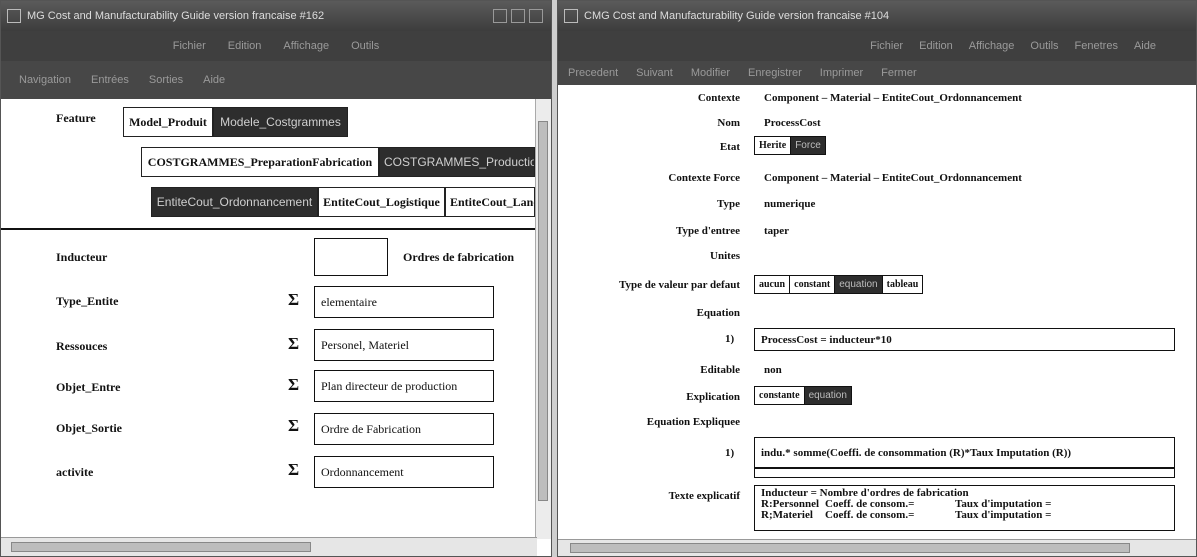 The height and width of the screenshot is (557, 1197). What do you see at coordinates (720, 370) in the screenshot?
I see `editable-label: Editable` at bounding box center [720, 370].